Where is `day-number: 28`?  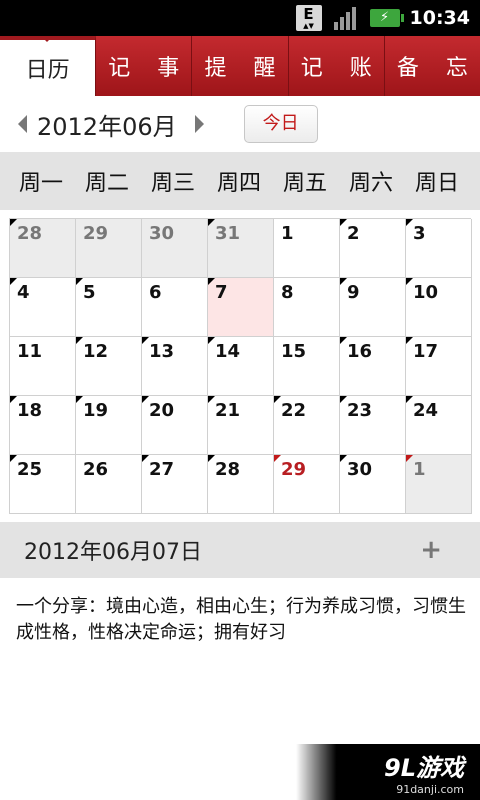 day-number: 28 is located at coordinates (30, 233).